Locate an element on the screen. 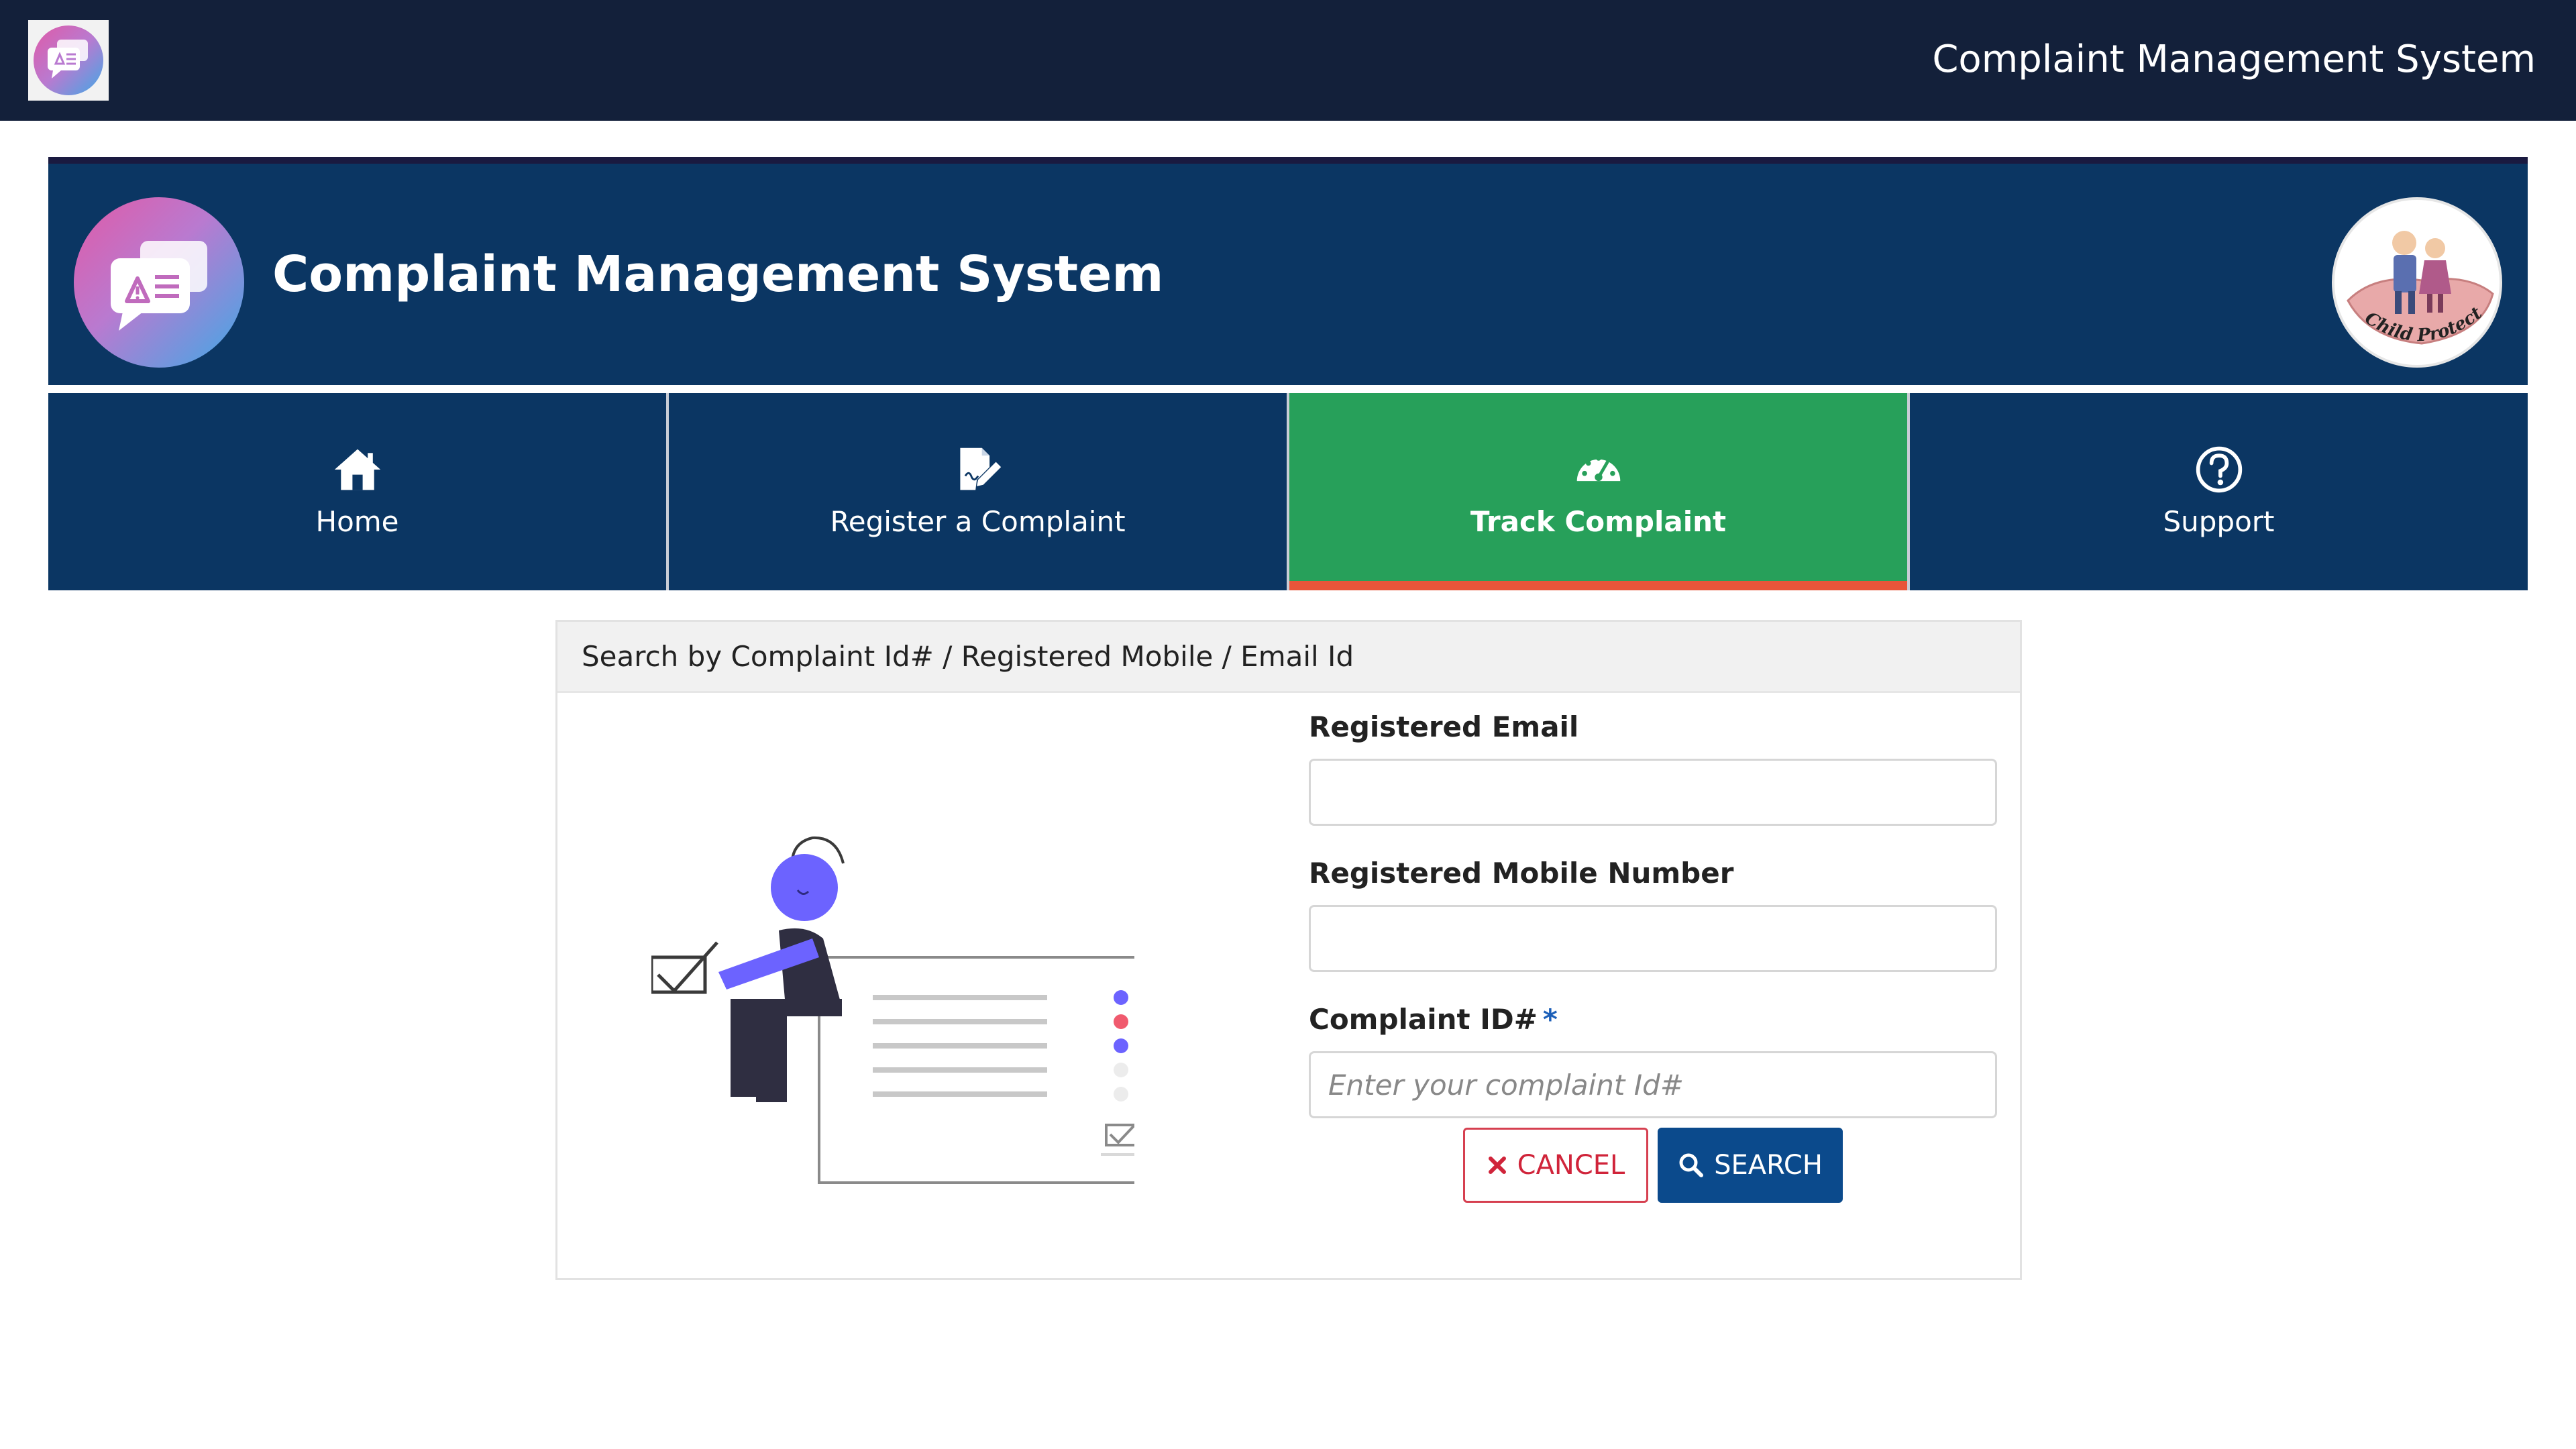 The image size is (2576, 1449). search-icon is located at coordinates (1691, 1165).